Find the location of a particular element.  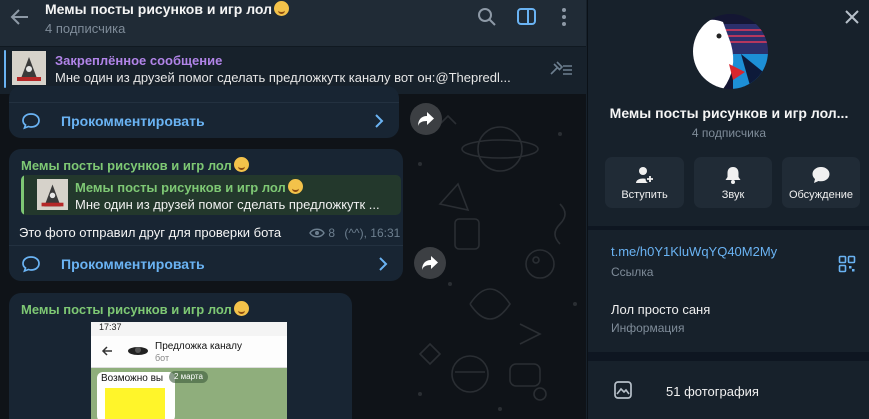

sidebar-toggle-icon is located at coordinates (527, 17).